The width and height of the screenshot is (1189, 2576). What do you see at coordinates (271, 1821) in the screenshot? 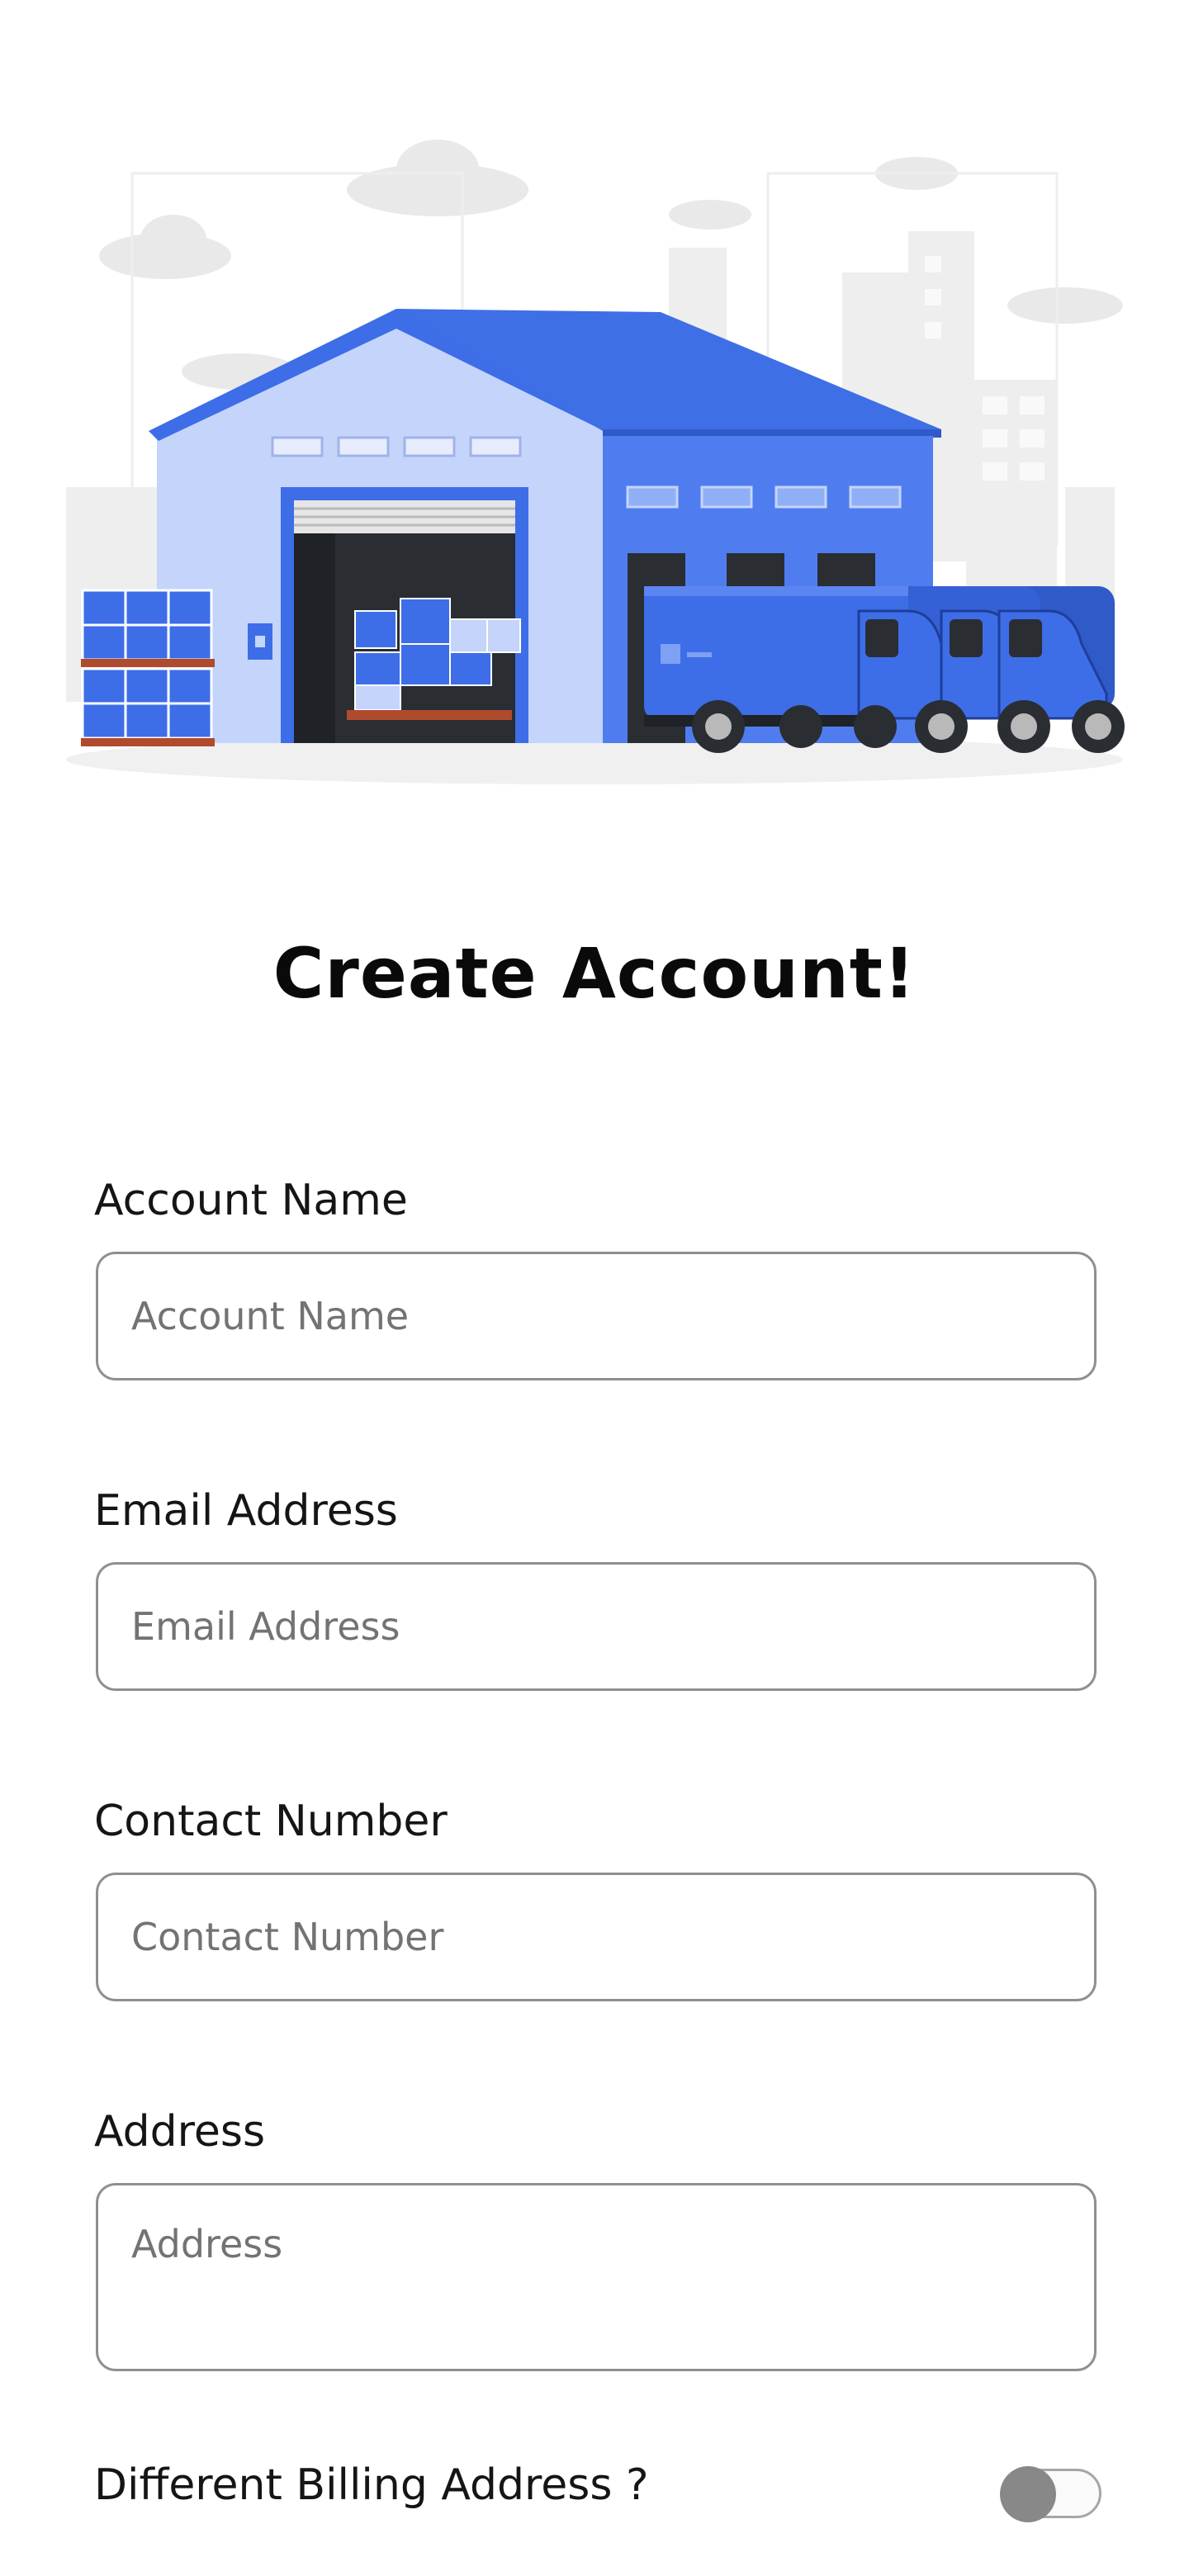
I see `contact-number-label: Contact Number` at bounding box center [271, 1821].